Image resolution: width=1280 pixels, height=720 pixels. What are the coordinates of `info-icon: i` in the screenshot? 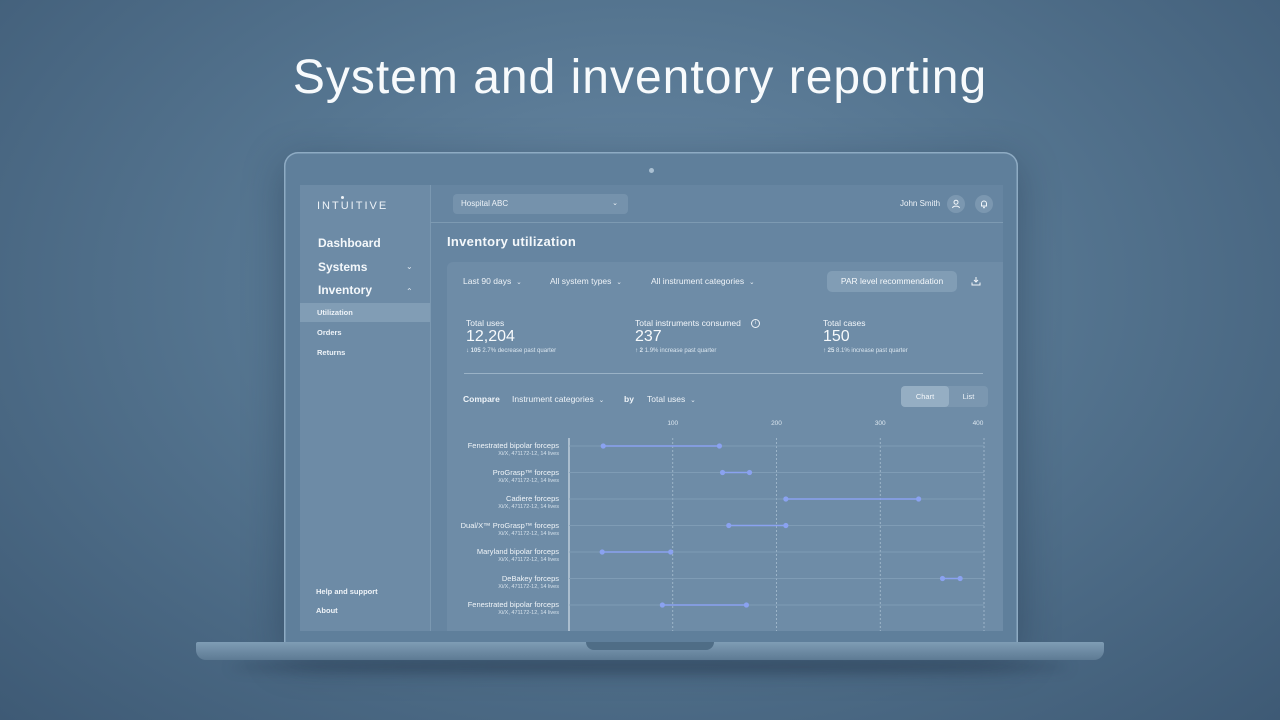 It's located at (755, 323).